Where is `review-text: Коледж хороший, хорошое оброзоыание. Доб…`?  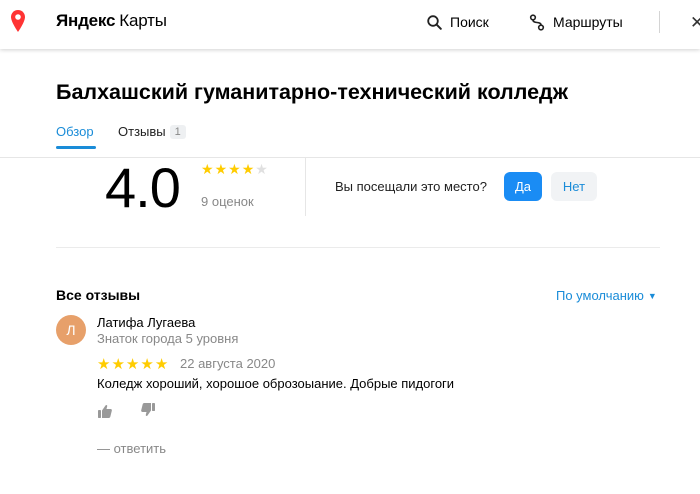 review-text: Коледж хороший, хорошое оброзоыание. Доб… is located at coordinates (276, 383).